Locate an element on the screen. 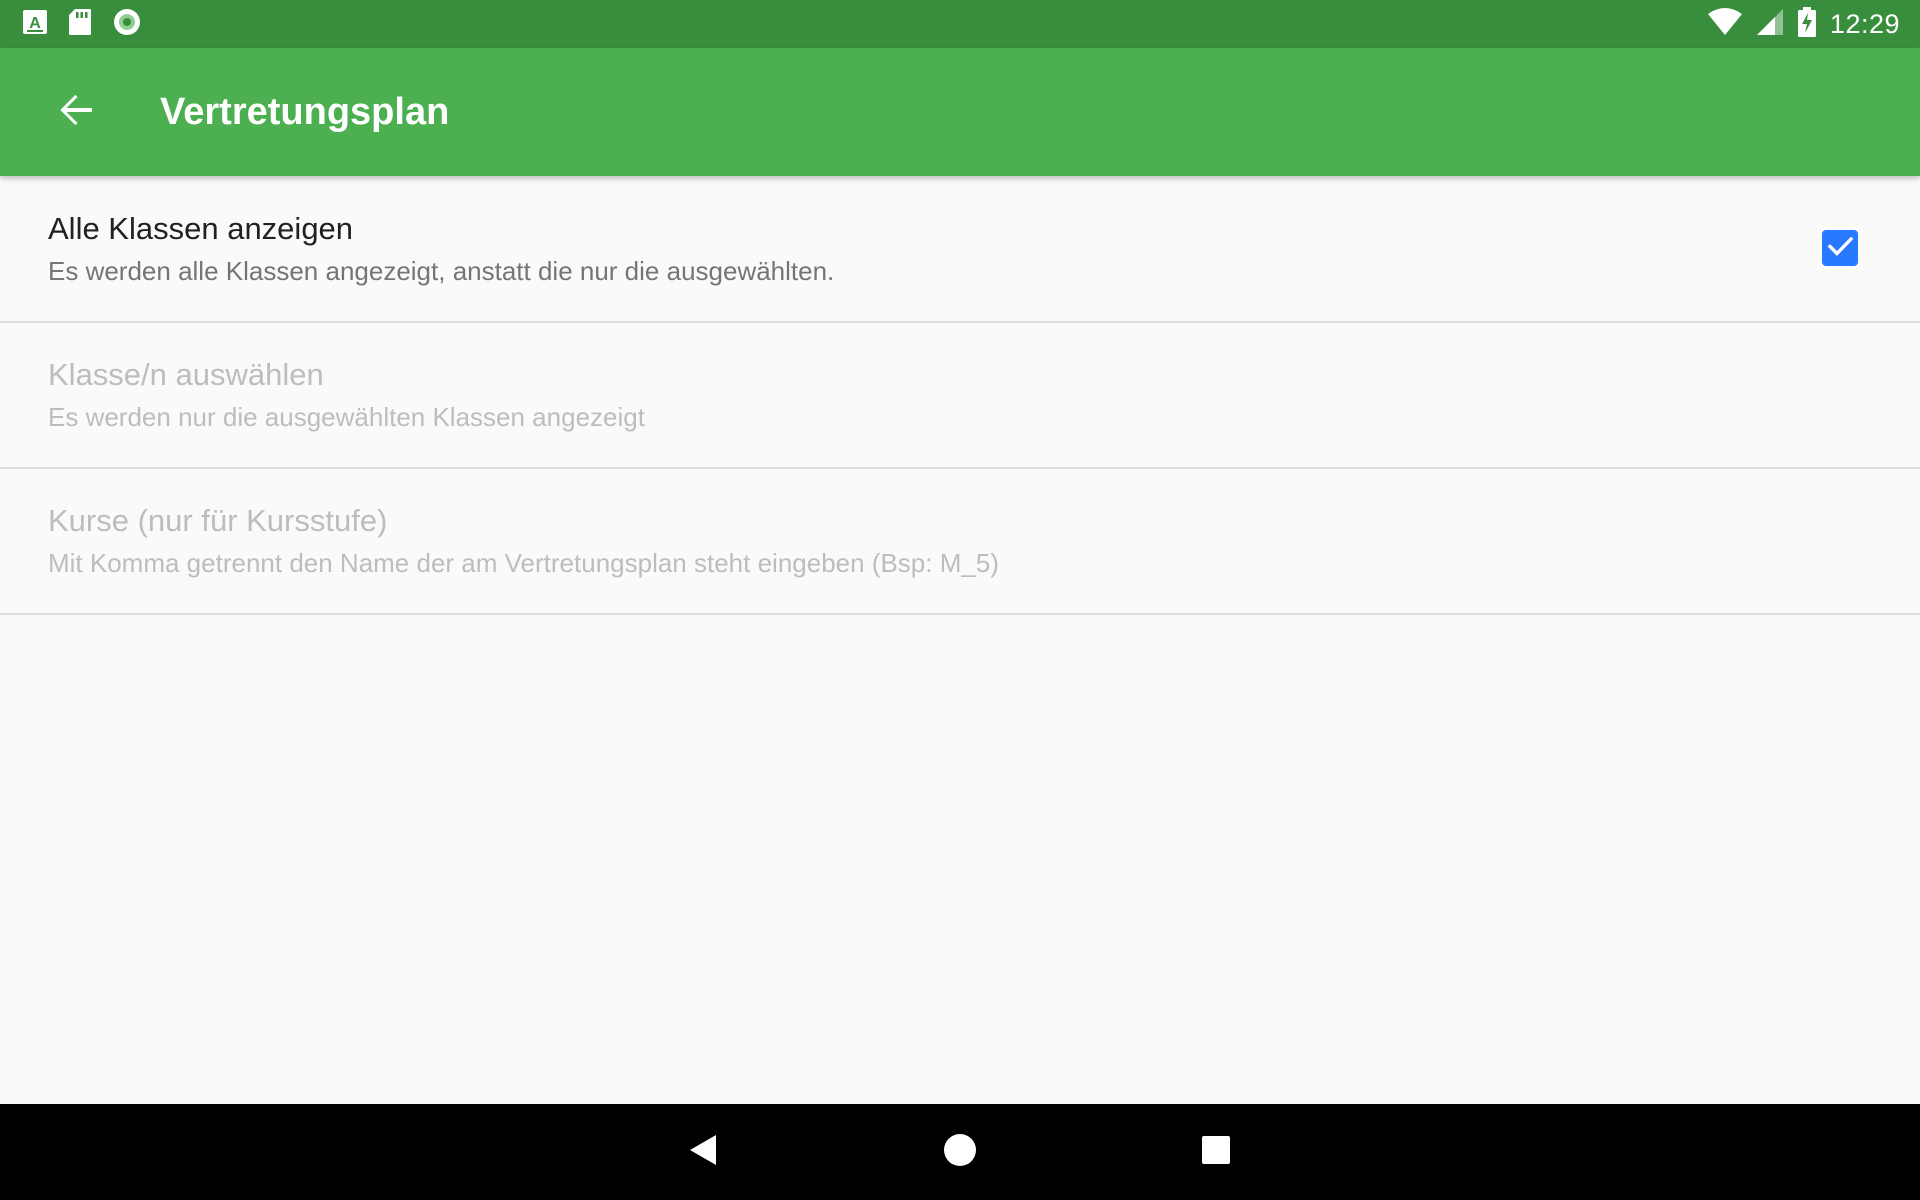  cell-signal-icon is located at coordinates (1770, 24).